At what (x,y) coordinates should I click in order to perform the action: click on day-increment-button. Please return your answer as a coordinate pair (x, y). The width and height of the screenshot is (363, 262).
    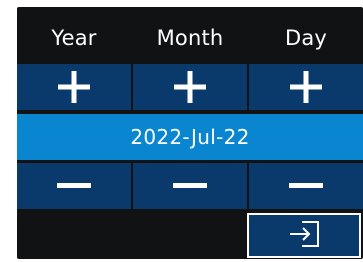
    Looking at the image, I should click on (306, 87).